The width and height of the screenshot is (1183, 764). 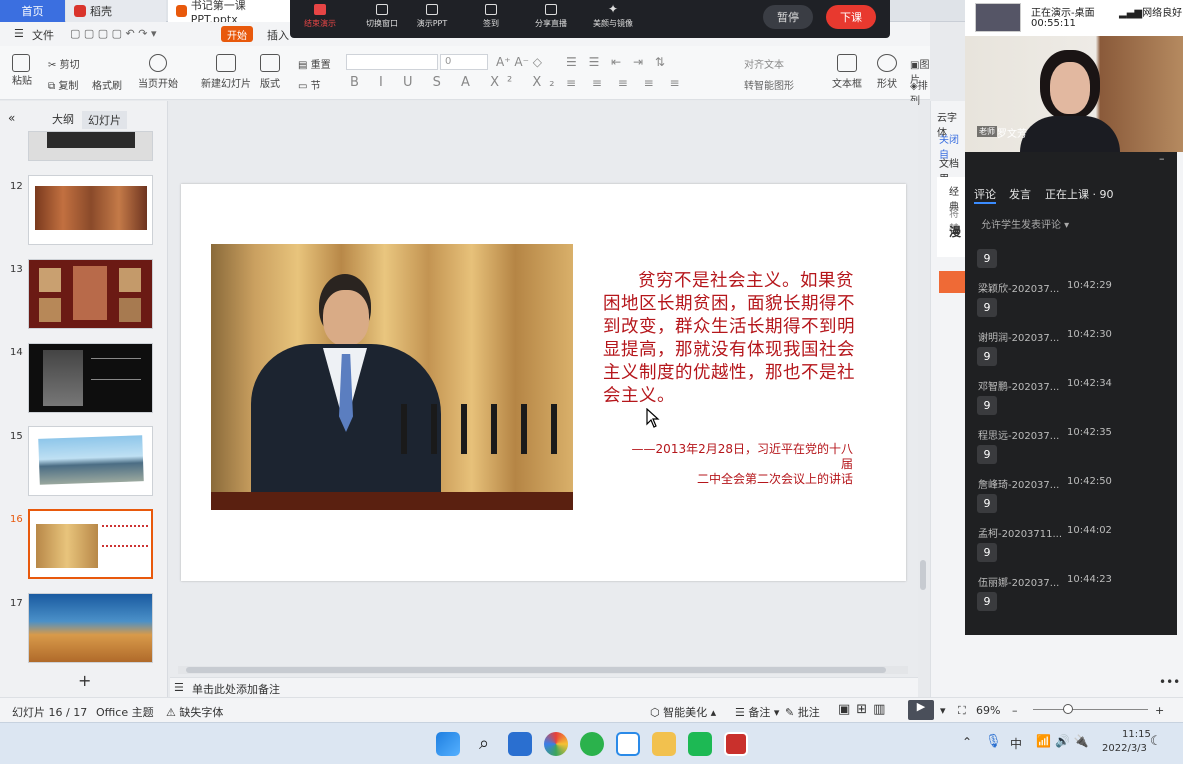 I want to click on share-live-button: 分享直播, so click(x=551, y=16).